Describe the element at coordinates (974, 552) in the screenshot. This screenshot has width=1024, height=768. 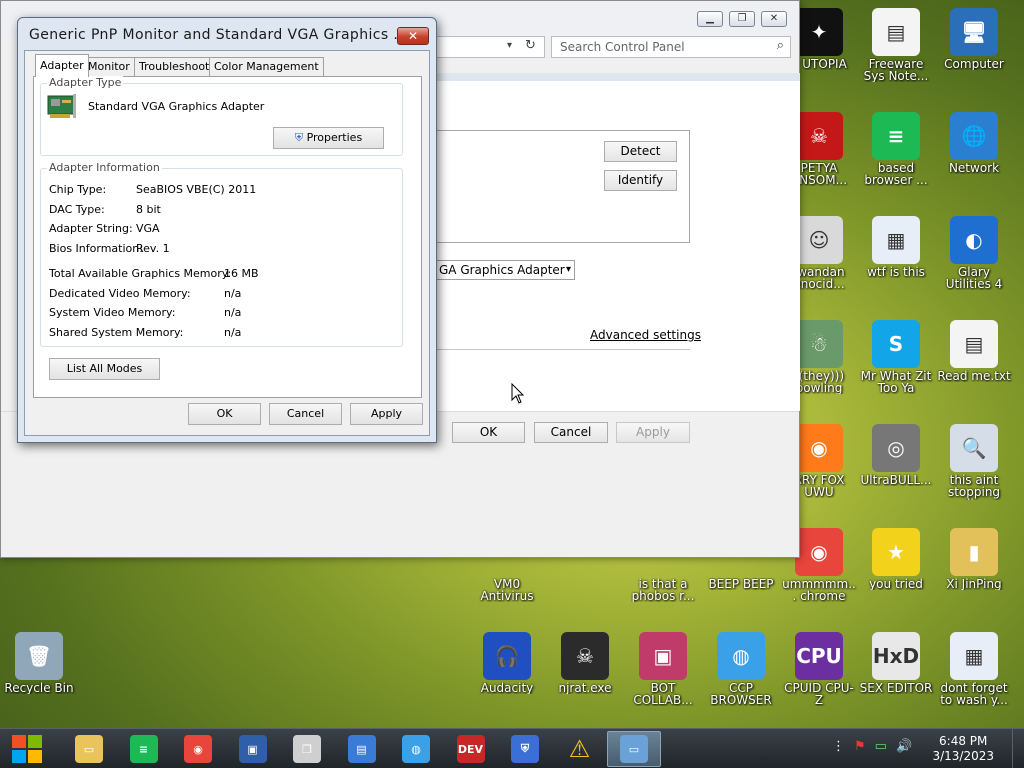
I see `xijinping-icon: ▮` at that location.